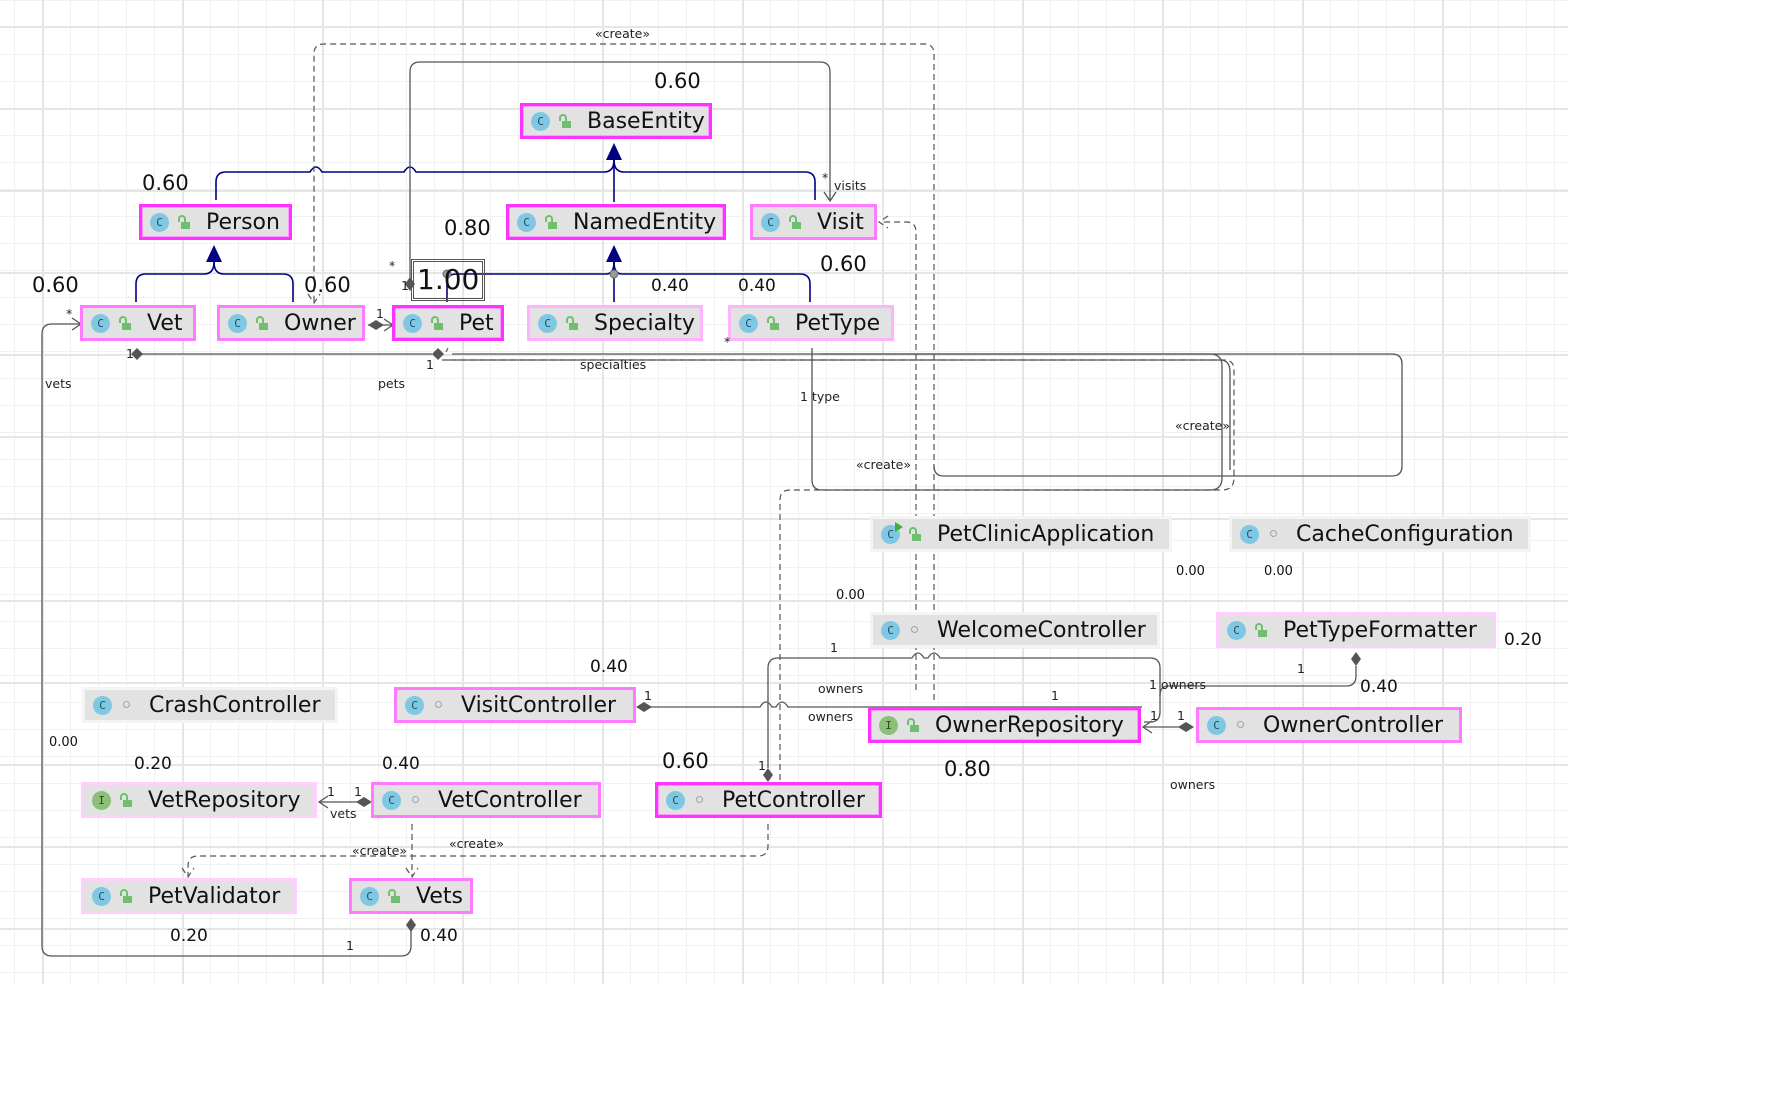 This screenshot has height=1118, width=1782. Describe the element at coordinates (476, 323) in the screenshot. I see `node-label: Pet` at that location.